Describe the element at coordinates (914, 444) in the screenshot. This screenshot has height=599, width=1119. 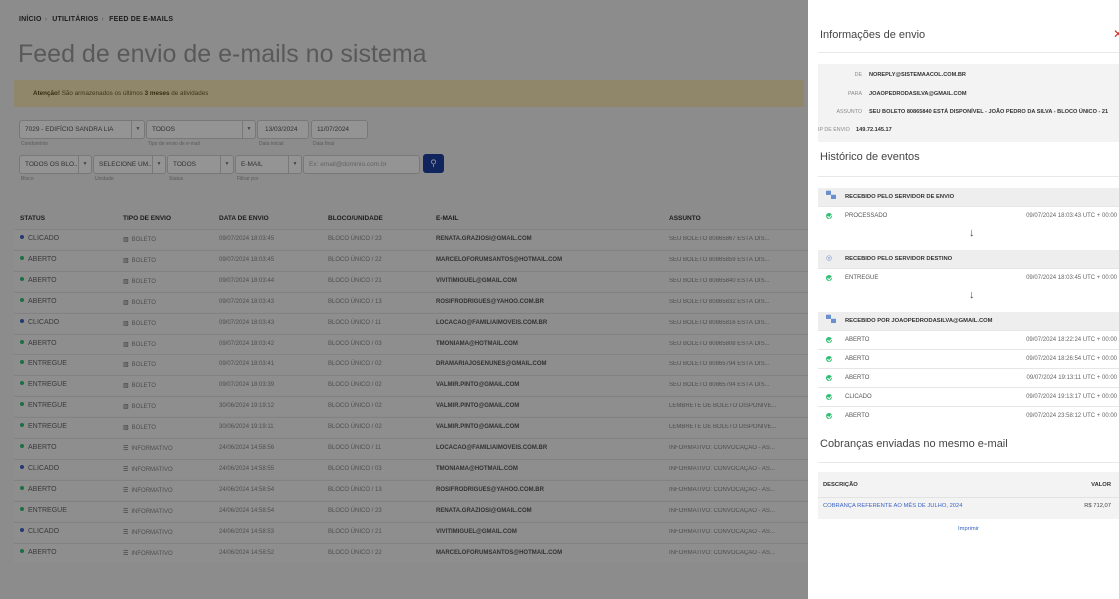
I see `cobrancas-title: Cobranças enviadas no mesmo e-mail` at that location.